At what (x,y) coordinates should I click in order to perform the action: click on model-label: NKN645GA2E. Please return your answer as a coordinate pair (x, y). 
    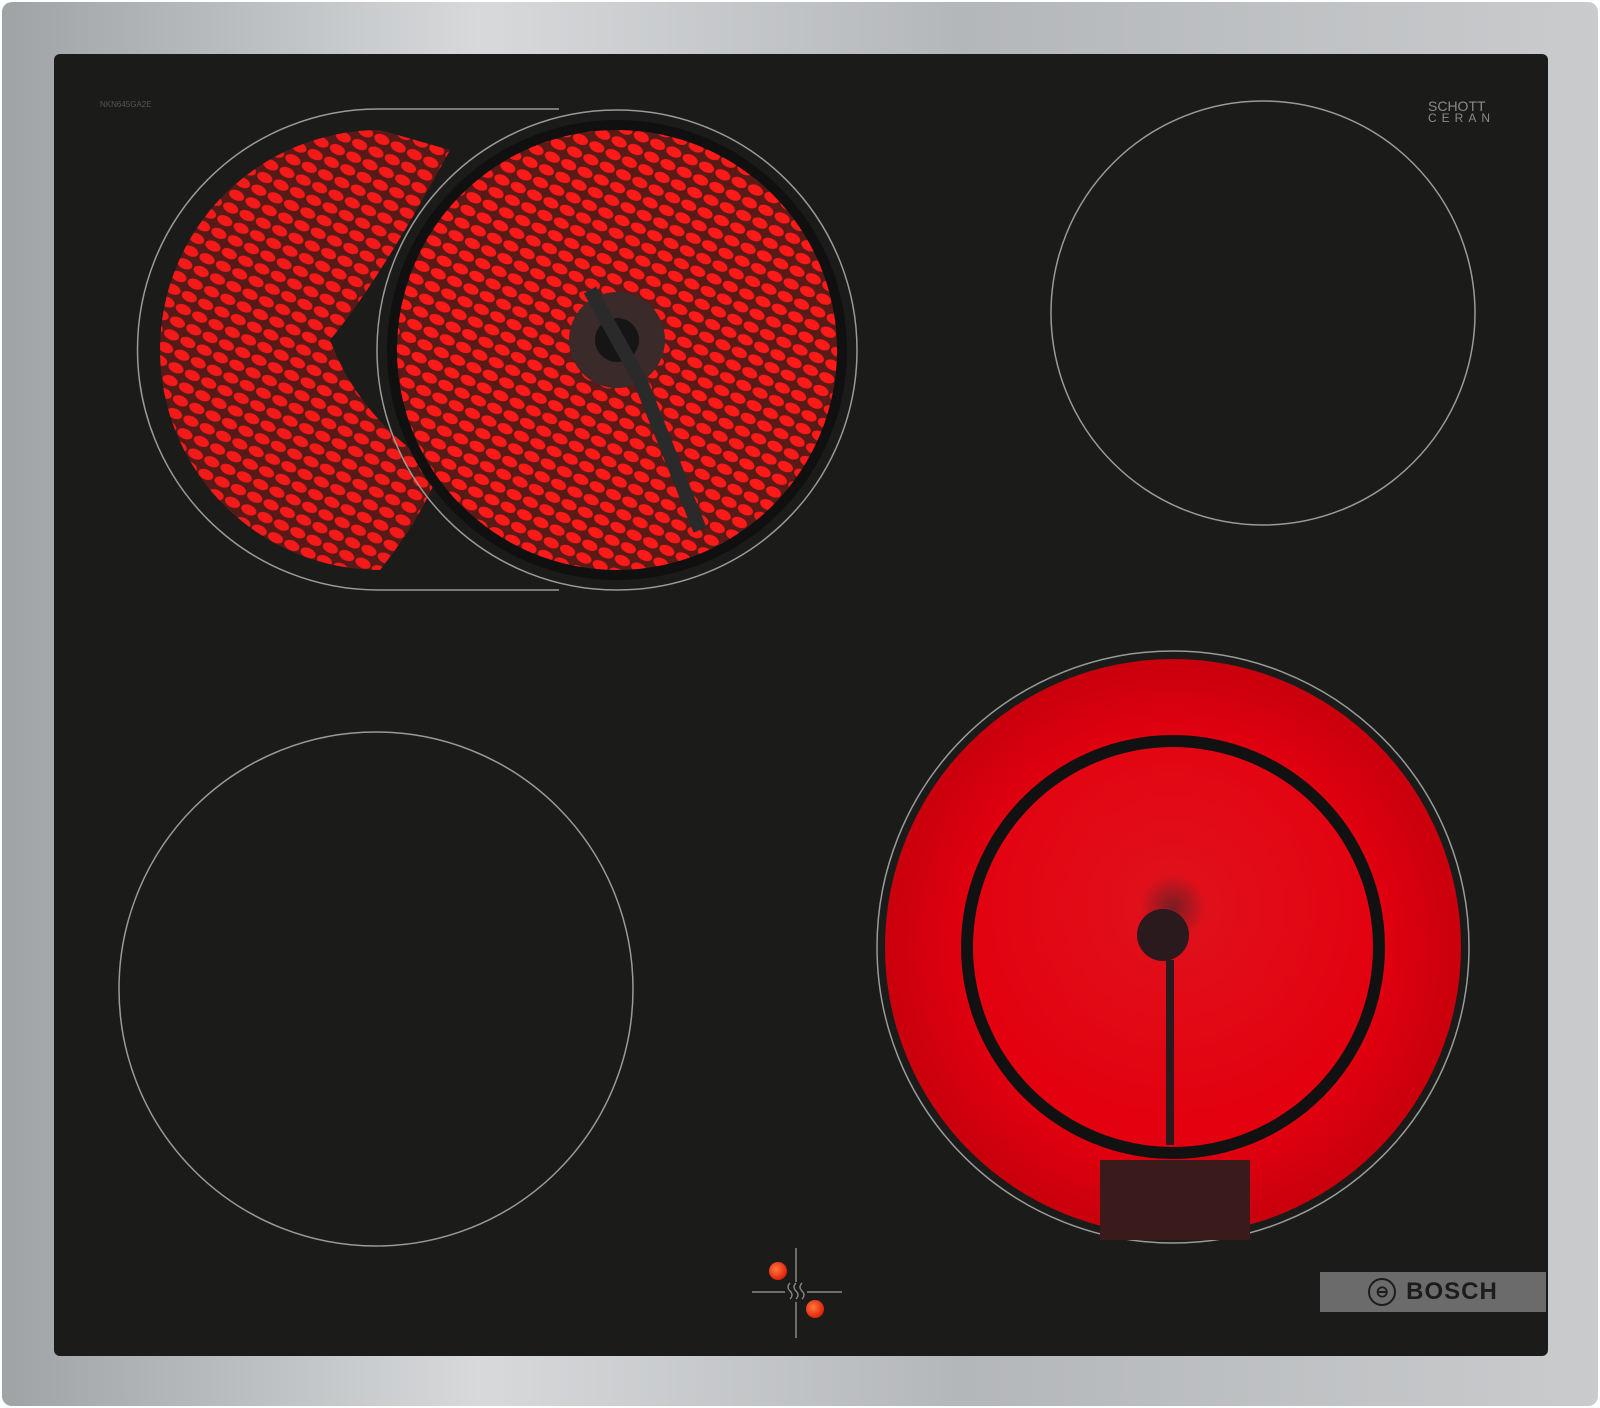
    Looking at the image, I should click on (126, 104).